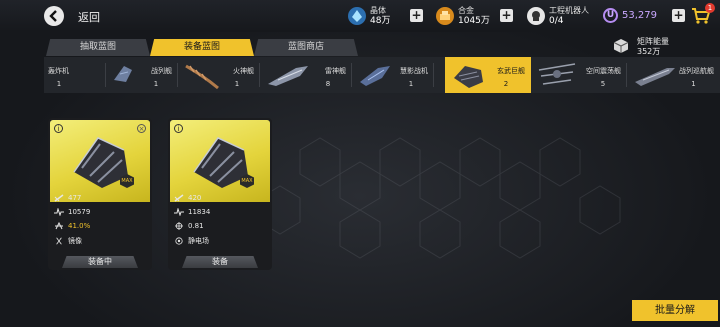 This screenshot has height=327, width=720. Describe the element at coordinates (466, 10) in the screenshot. I see `alloy-label: 合金` at that location.